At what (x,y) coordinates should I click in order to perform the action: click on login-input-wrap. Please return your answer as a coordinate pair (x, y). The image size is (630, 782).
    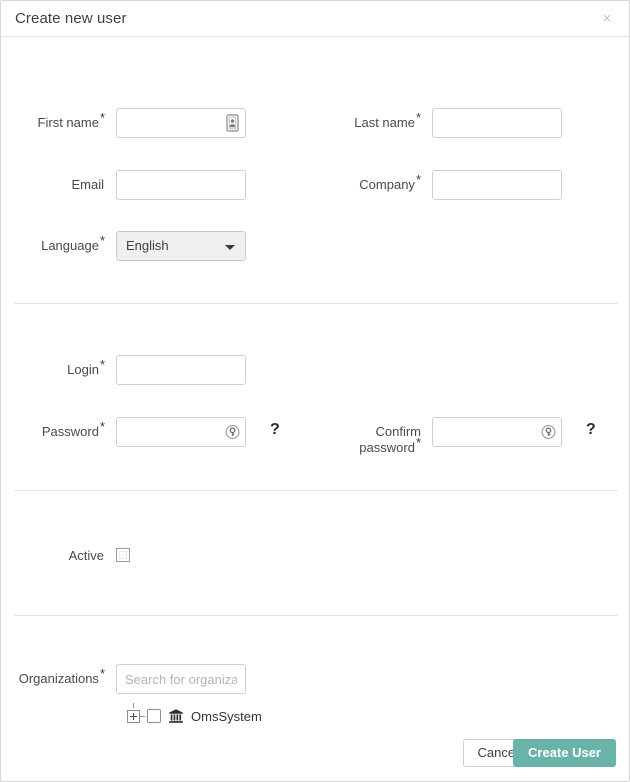
    Looking at the image, I should click on (181, 370).